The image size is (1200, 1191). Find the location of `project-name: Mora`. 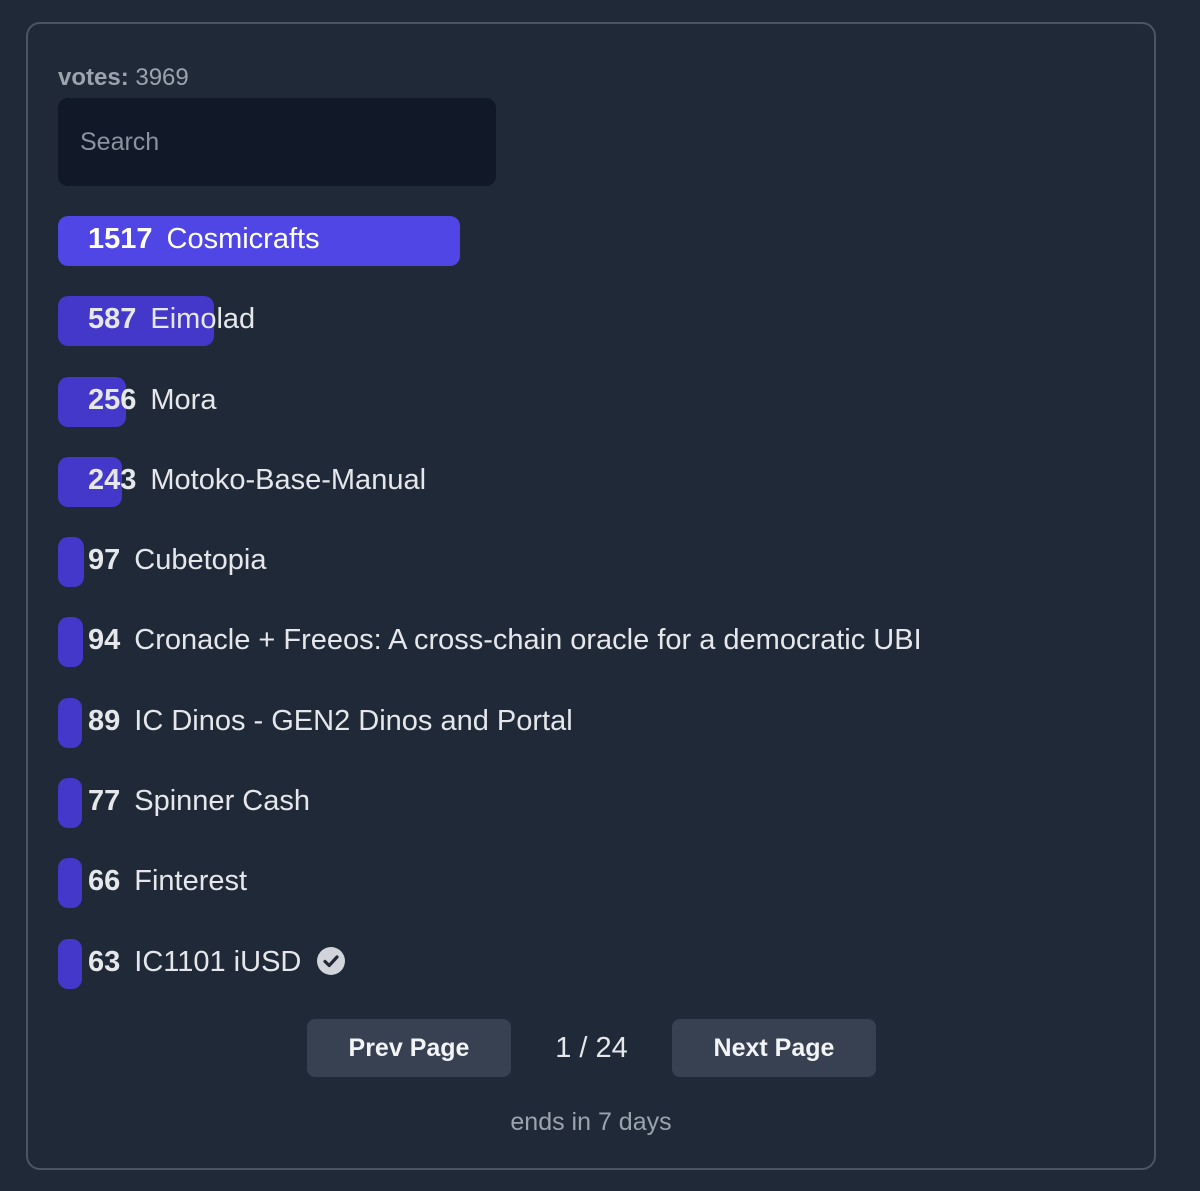

project-name: Mora is located at coordinates (183, 399).